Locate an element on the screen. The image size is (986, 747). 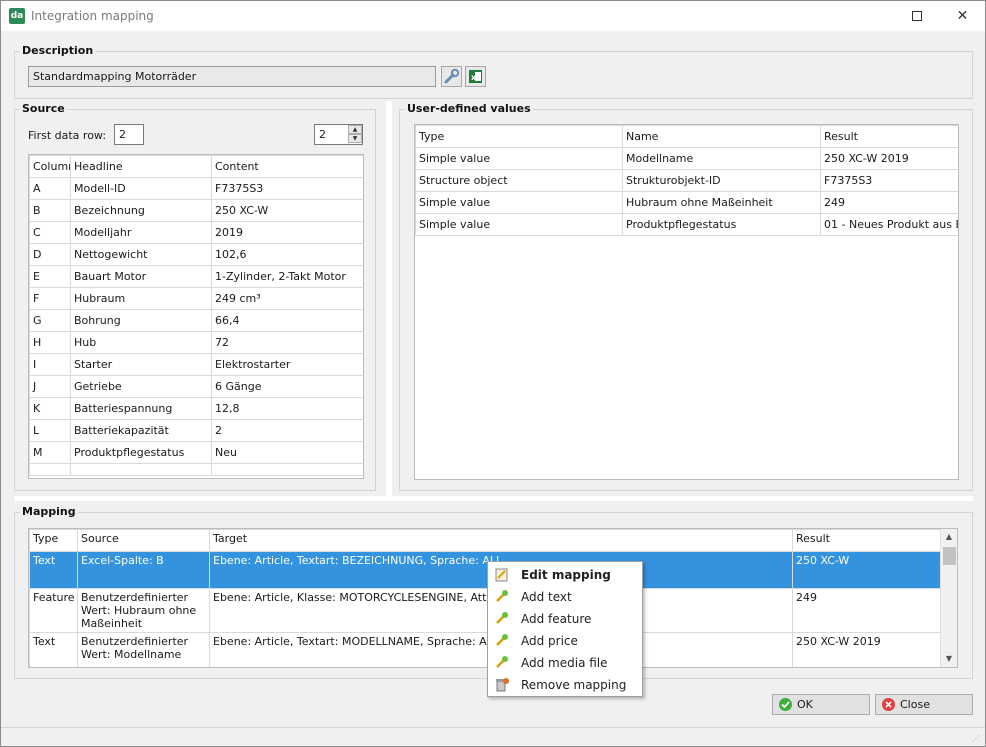
source-cell-content: Elektrostarter is located at coordinates (287, 364).